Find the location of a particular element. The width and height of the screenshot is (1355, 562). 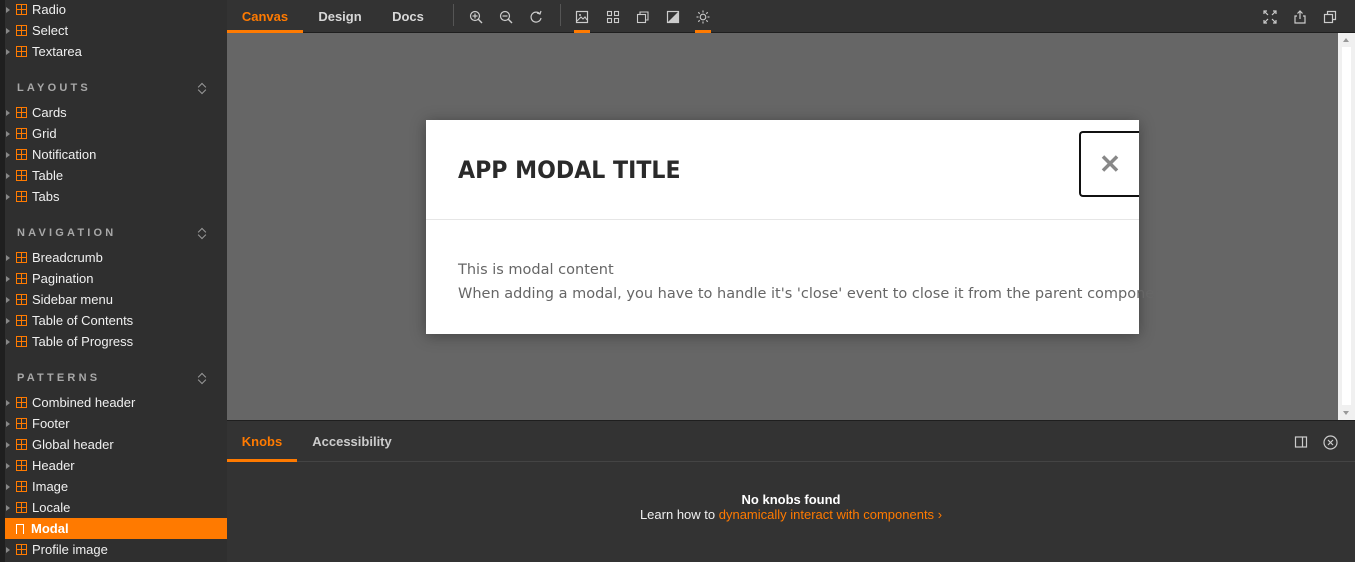

copy-icon is located at coordinates (1330, 16).